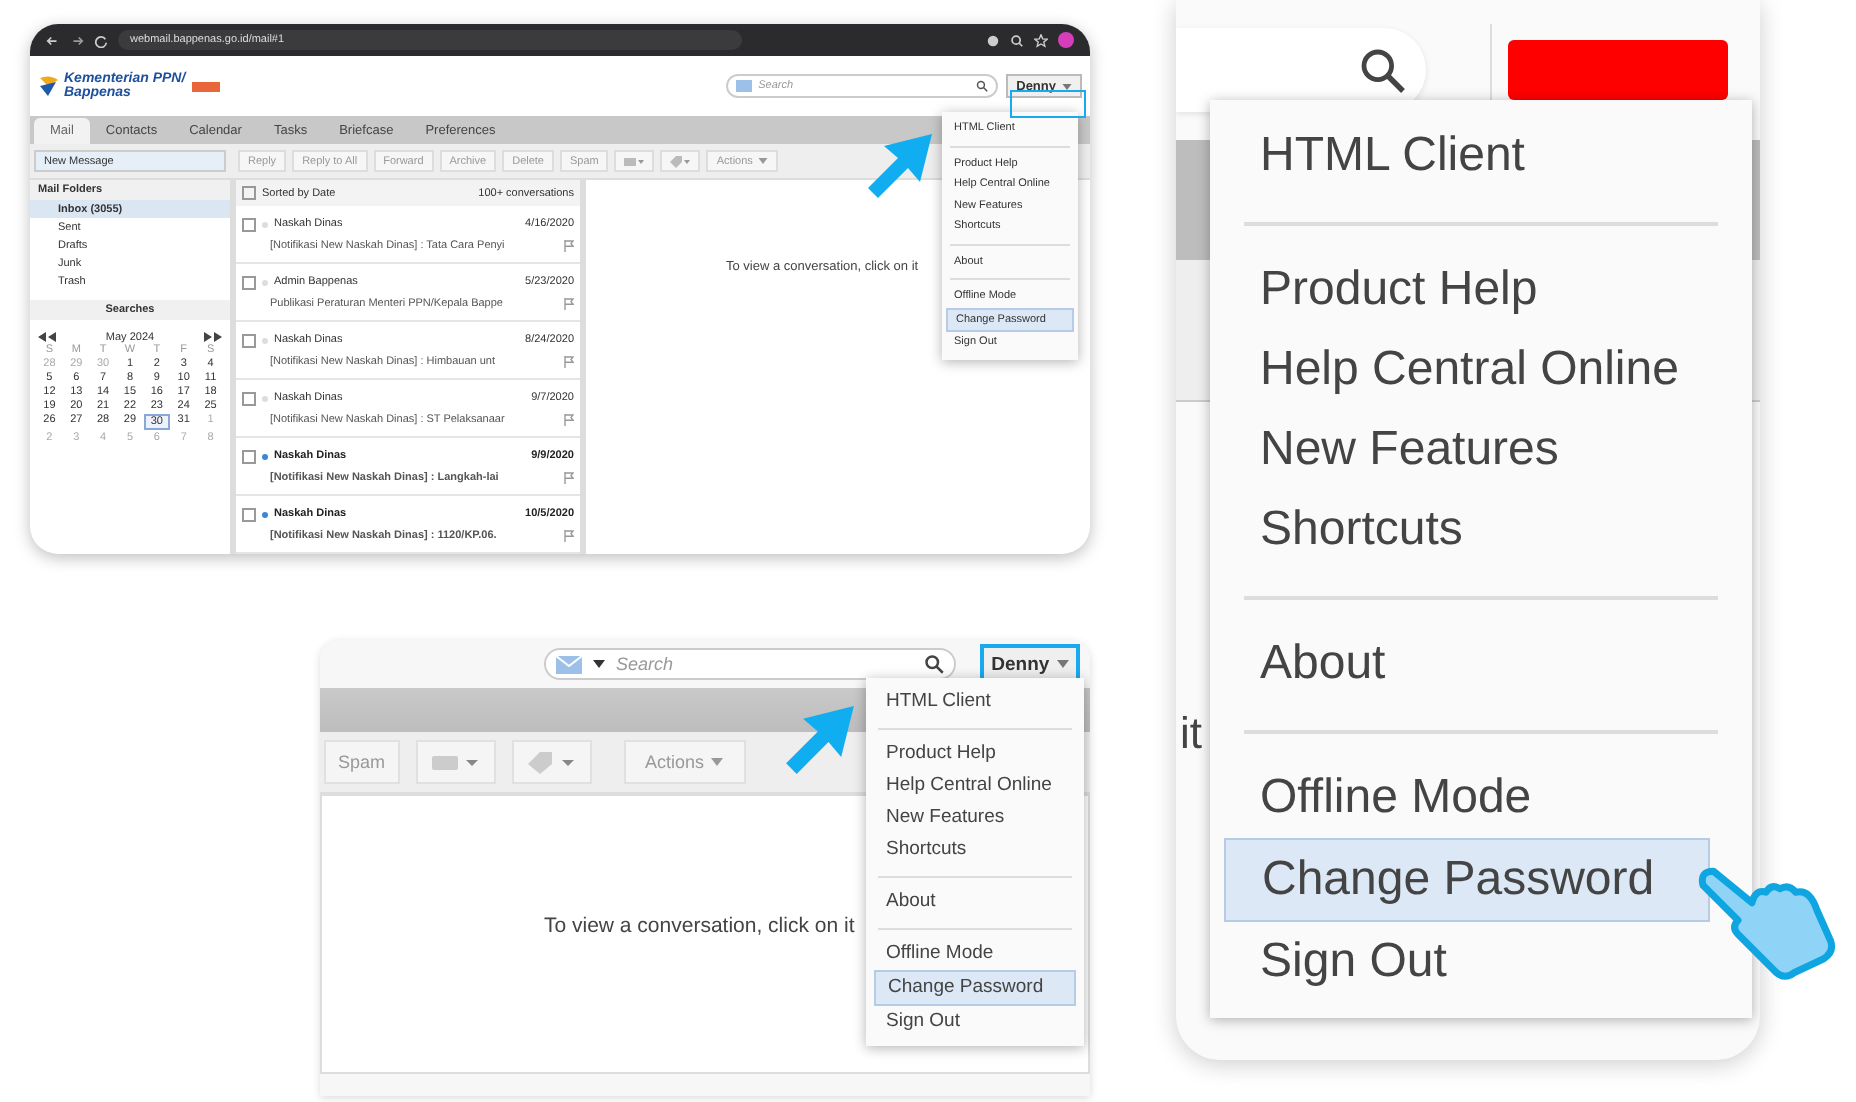  What do you see at coordinates (993, 40) in the screenshot?
I see `extension-icon` at bounding box center [993, 40].